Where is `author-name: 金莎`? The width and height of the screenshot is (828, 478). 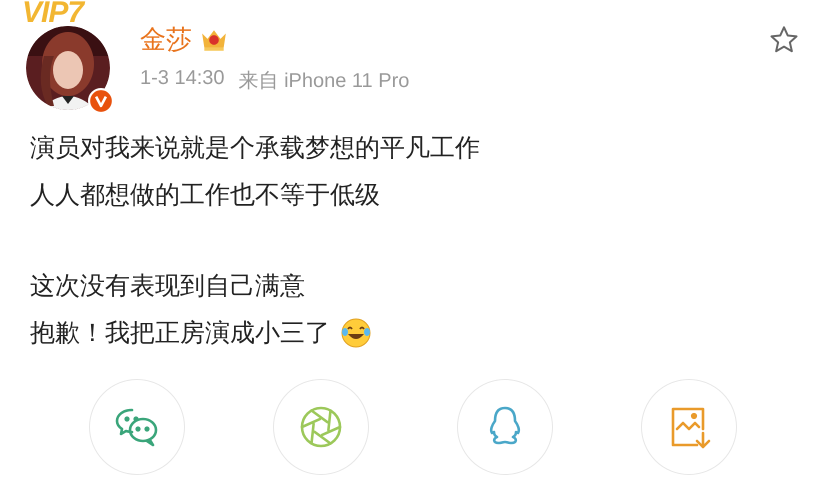 author-name: 金莎 is located at coordinates (166, 39).